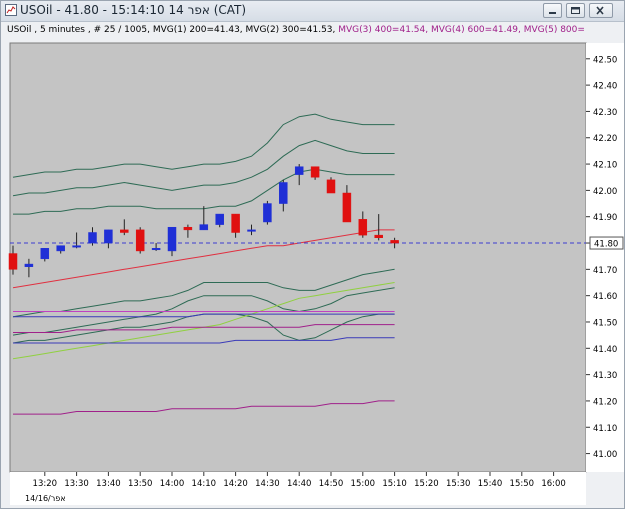 The height and width of the screenshot is (509, 625). Describe the element at coordinates (426, 484) in the screenshot. I see `x-tick-label: 15:20` at that location.